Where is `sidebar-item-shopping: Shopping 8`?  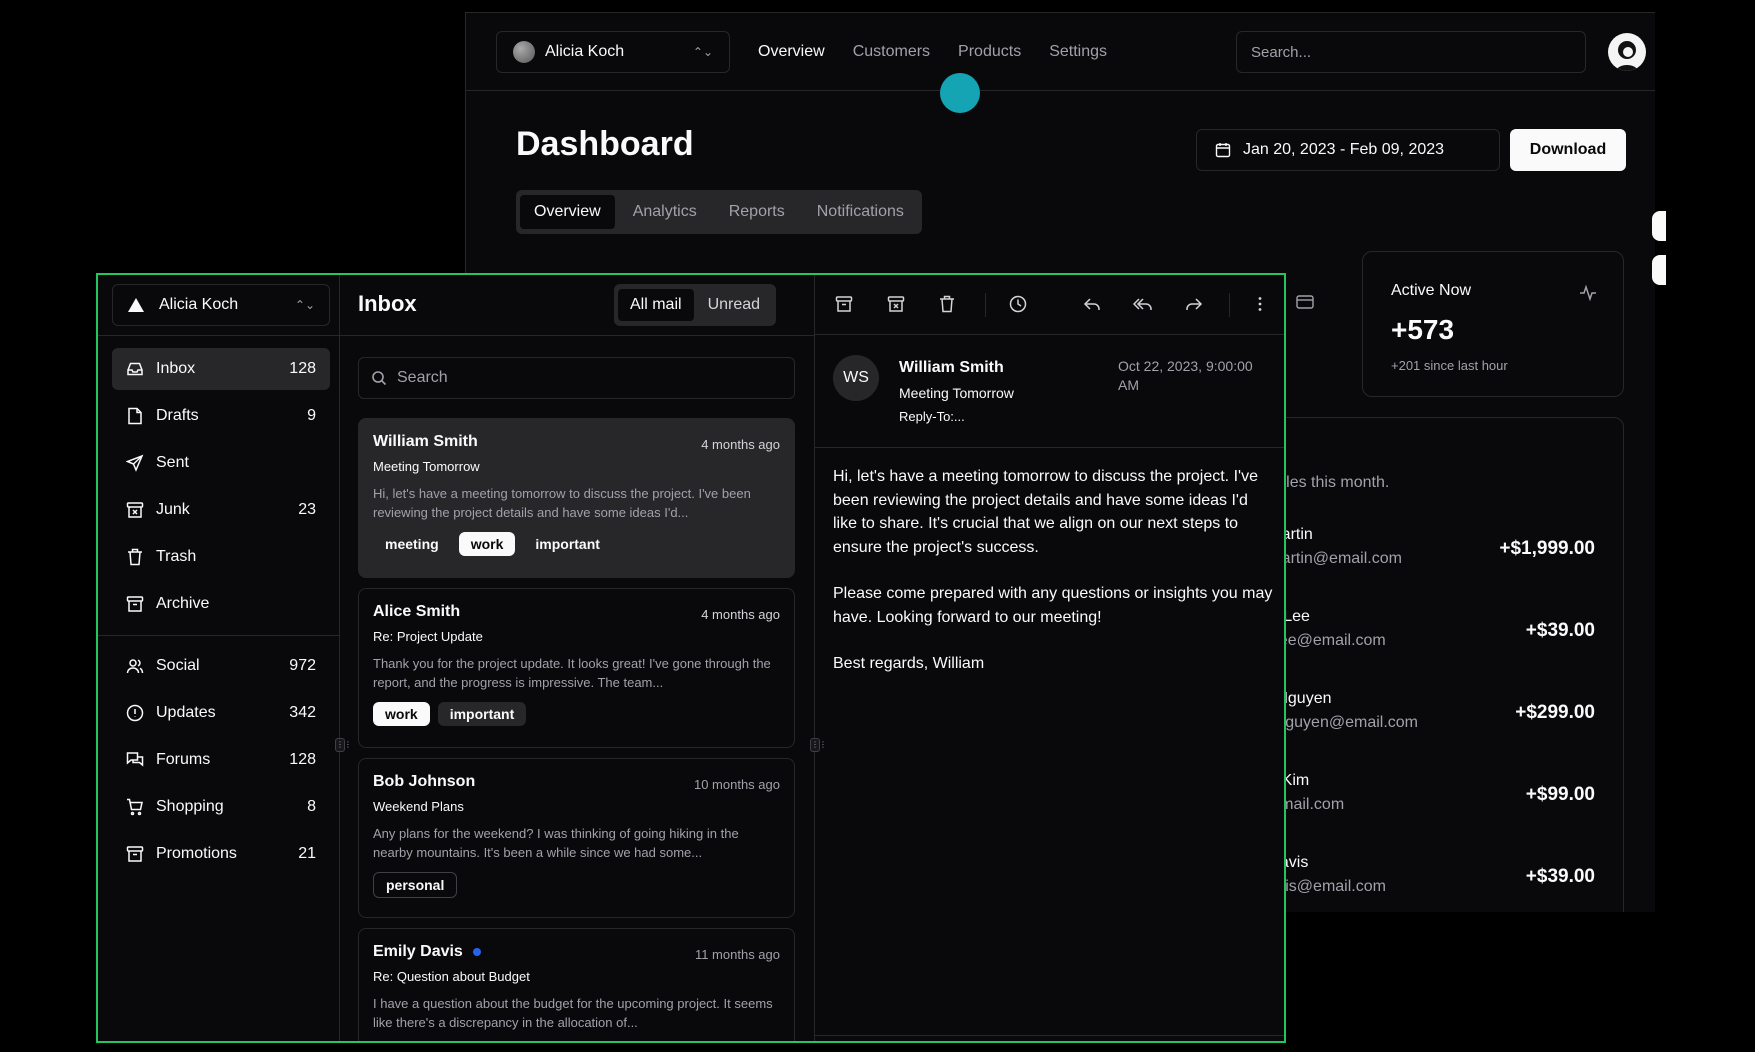
sidebar-item-shopping: Shopping 8 is located at coordinates (221, 807).